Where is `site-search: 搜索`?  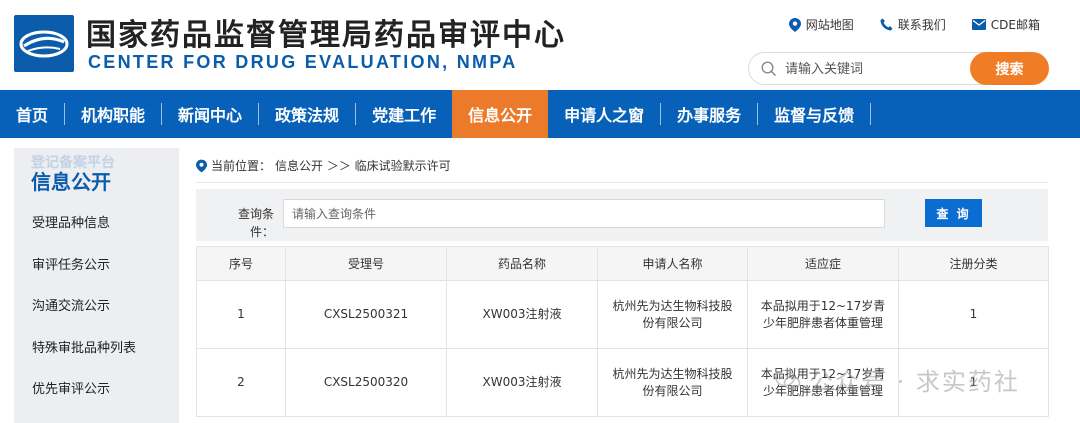
site-search: 搜索 is located at coordinates (898, 68).